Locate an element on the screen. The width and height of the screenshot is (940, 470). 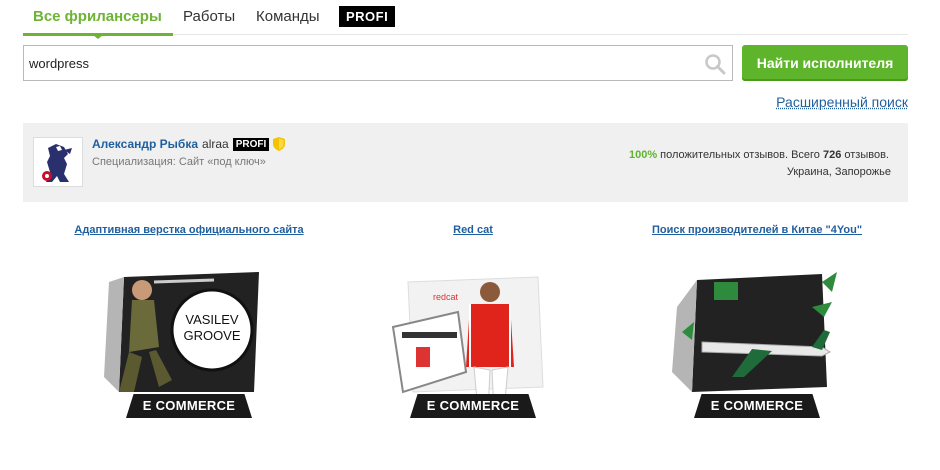
freelancer-name-link: Александр Рыбка is located at coordinates (145, 144).